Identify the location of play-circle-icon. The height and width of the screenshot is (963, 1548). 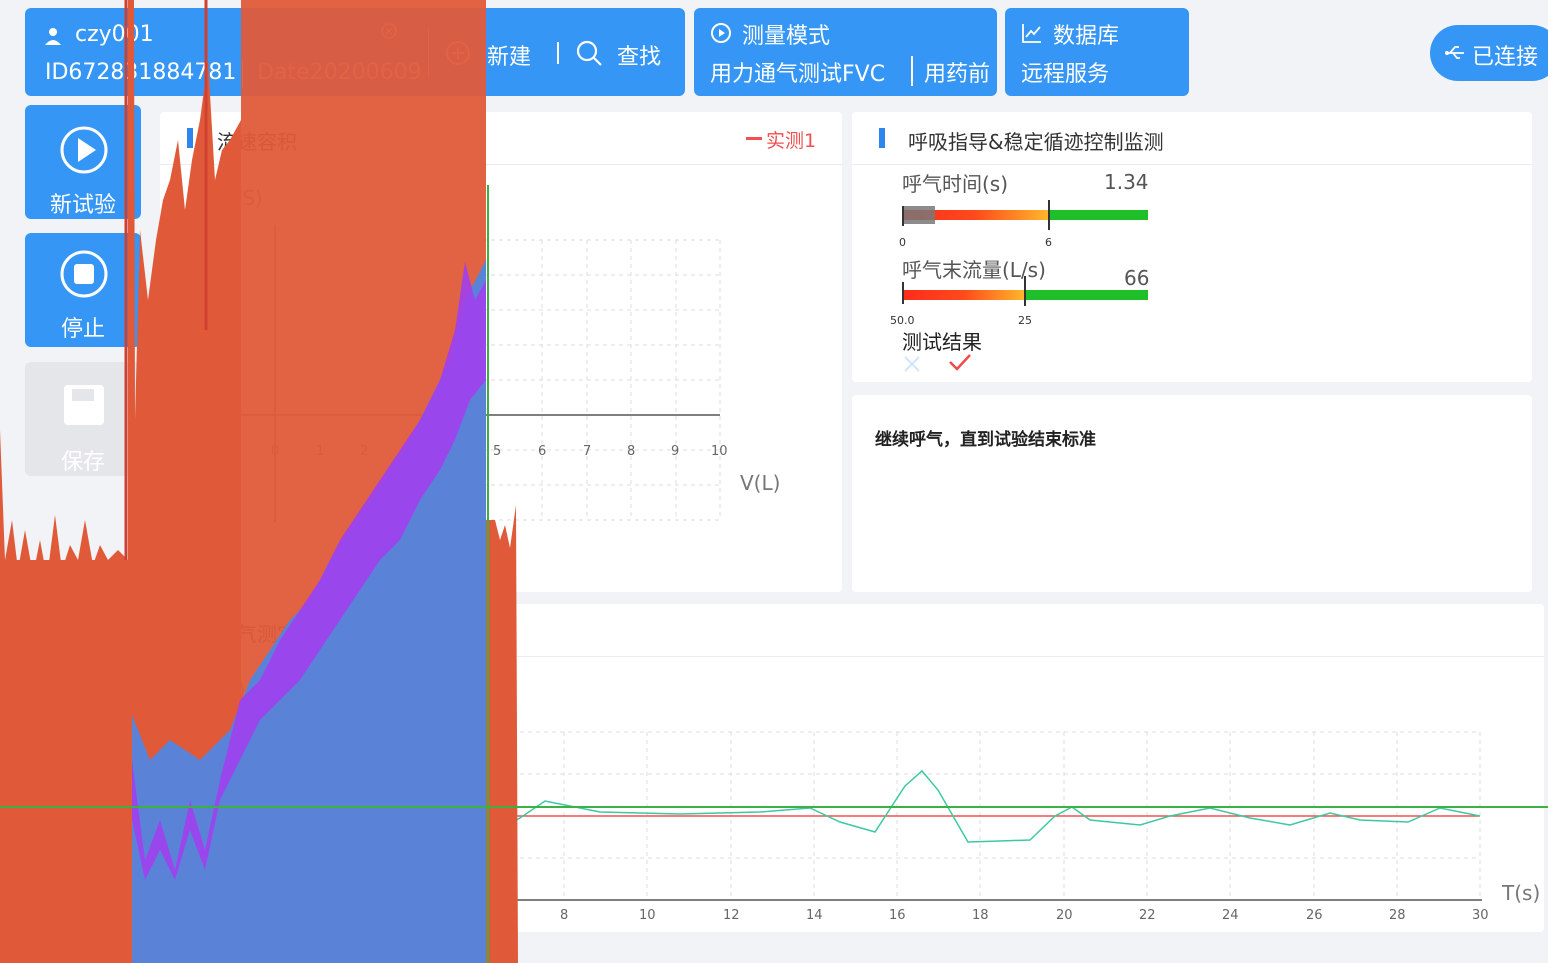
(721, 35).